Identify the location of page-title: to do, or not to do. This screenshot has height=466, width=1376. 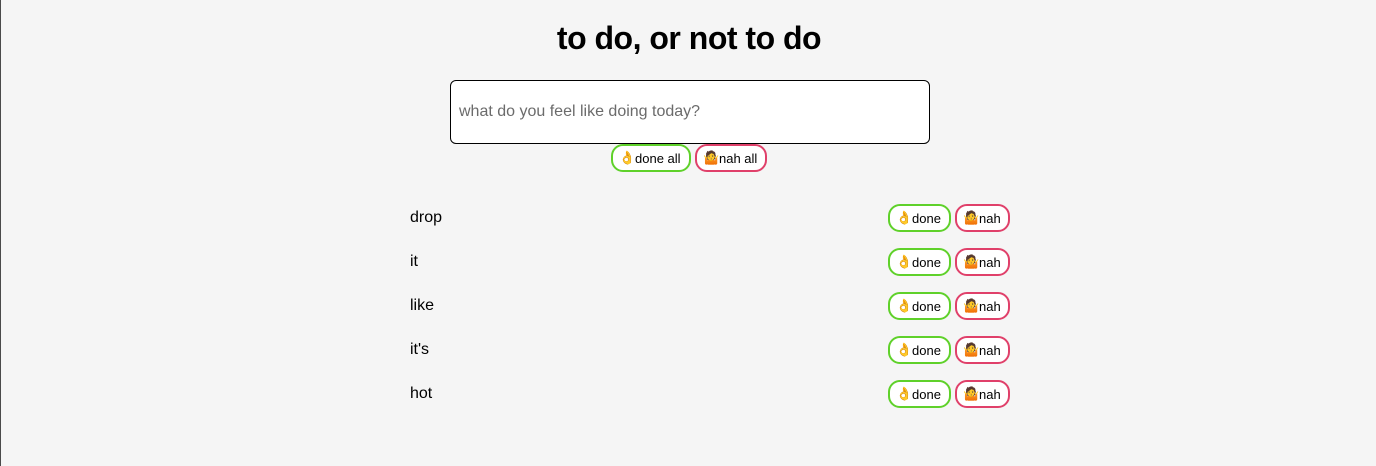
(689, 38).